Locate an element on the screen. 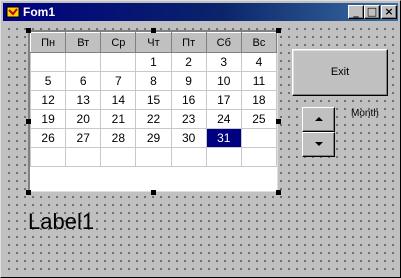 This screenshot has height=278, width=401. calendar-day-cell: 19 is located at coordinates (48, 119).